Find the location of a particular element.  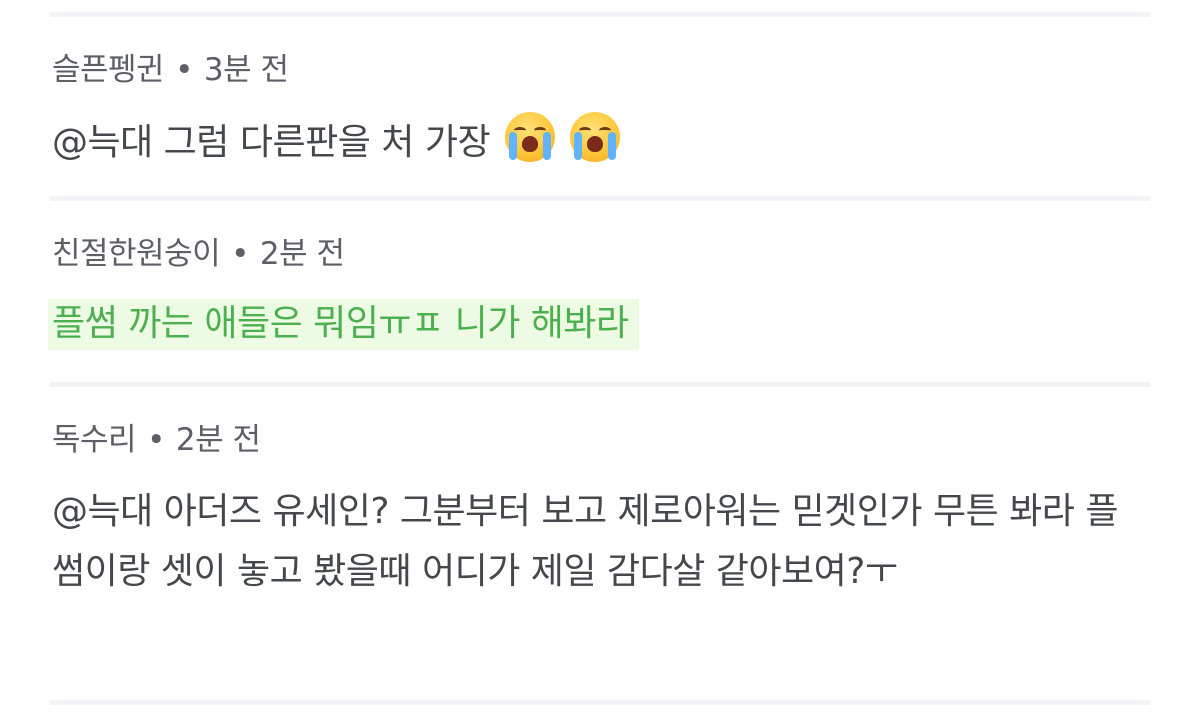

comment-text: @늑대 그럼 다른판을 처 가장 is located at coordinates (271, 142).